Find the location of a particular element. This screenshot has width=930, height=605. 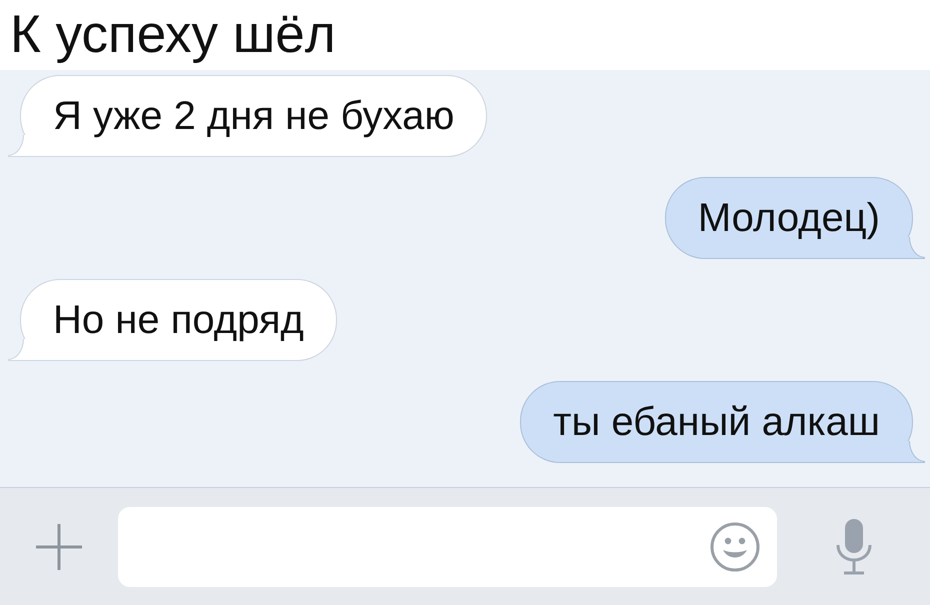

microphone-icon is located at coordinates (854, 546).